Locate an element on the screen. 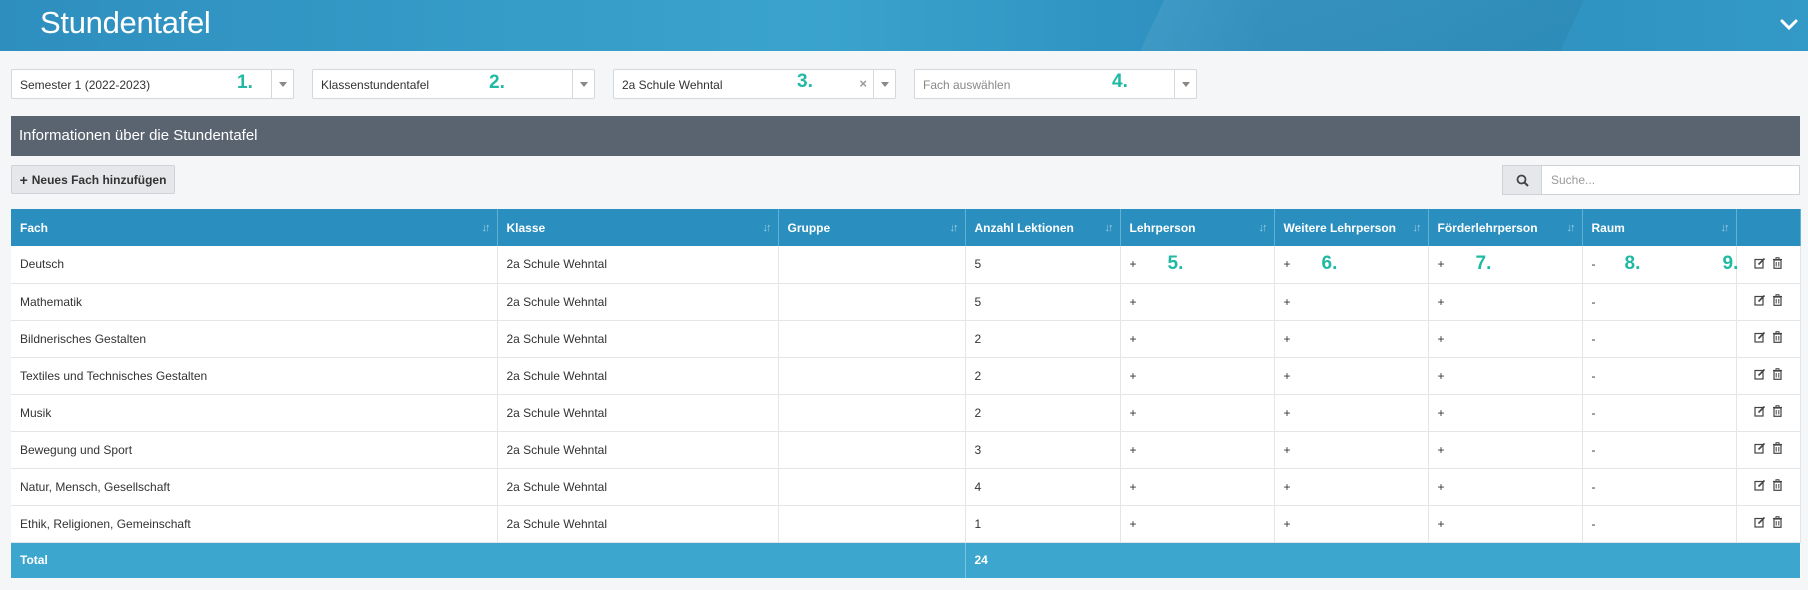  search-button is located at coordinates (1522, 180).